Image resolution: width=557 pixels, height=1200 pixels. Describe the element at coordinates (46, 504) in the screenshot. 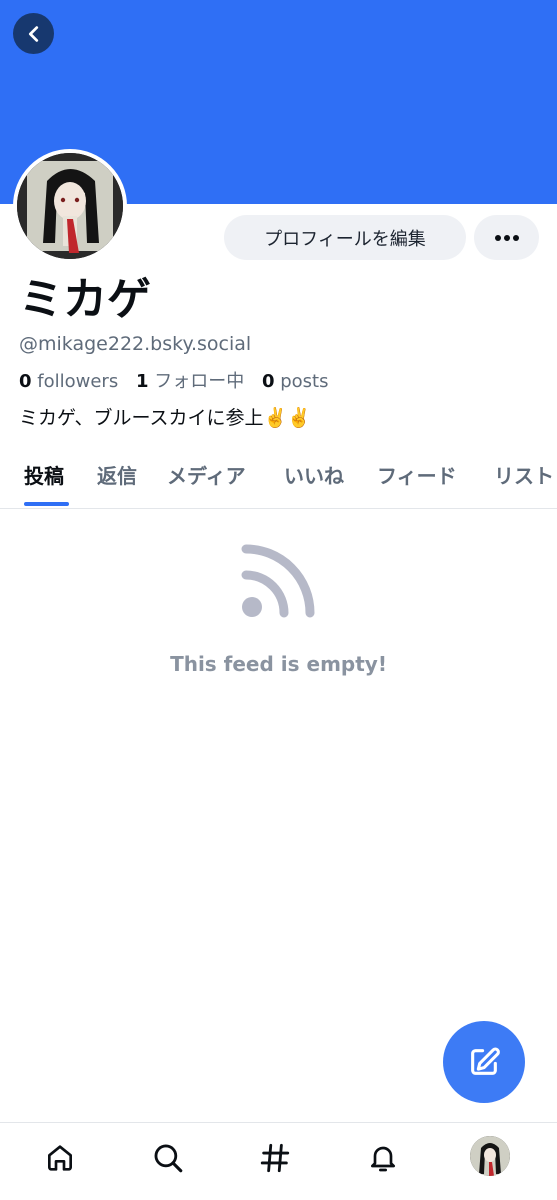

I see `active-tab-indicator` at that location.